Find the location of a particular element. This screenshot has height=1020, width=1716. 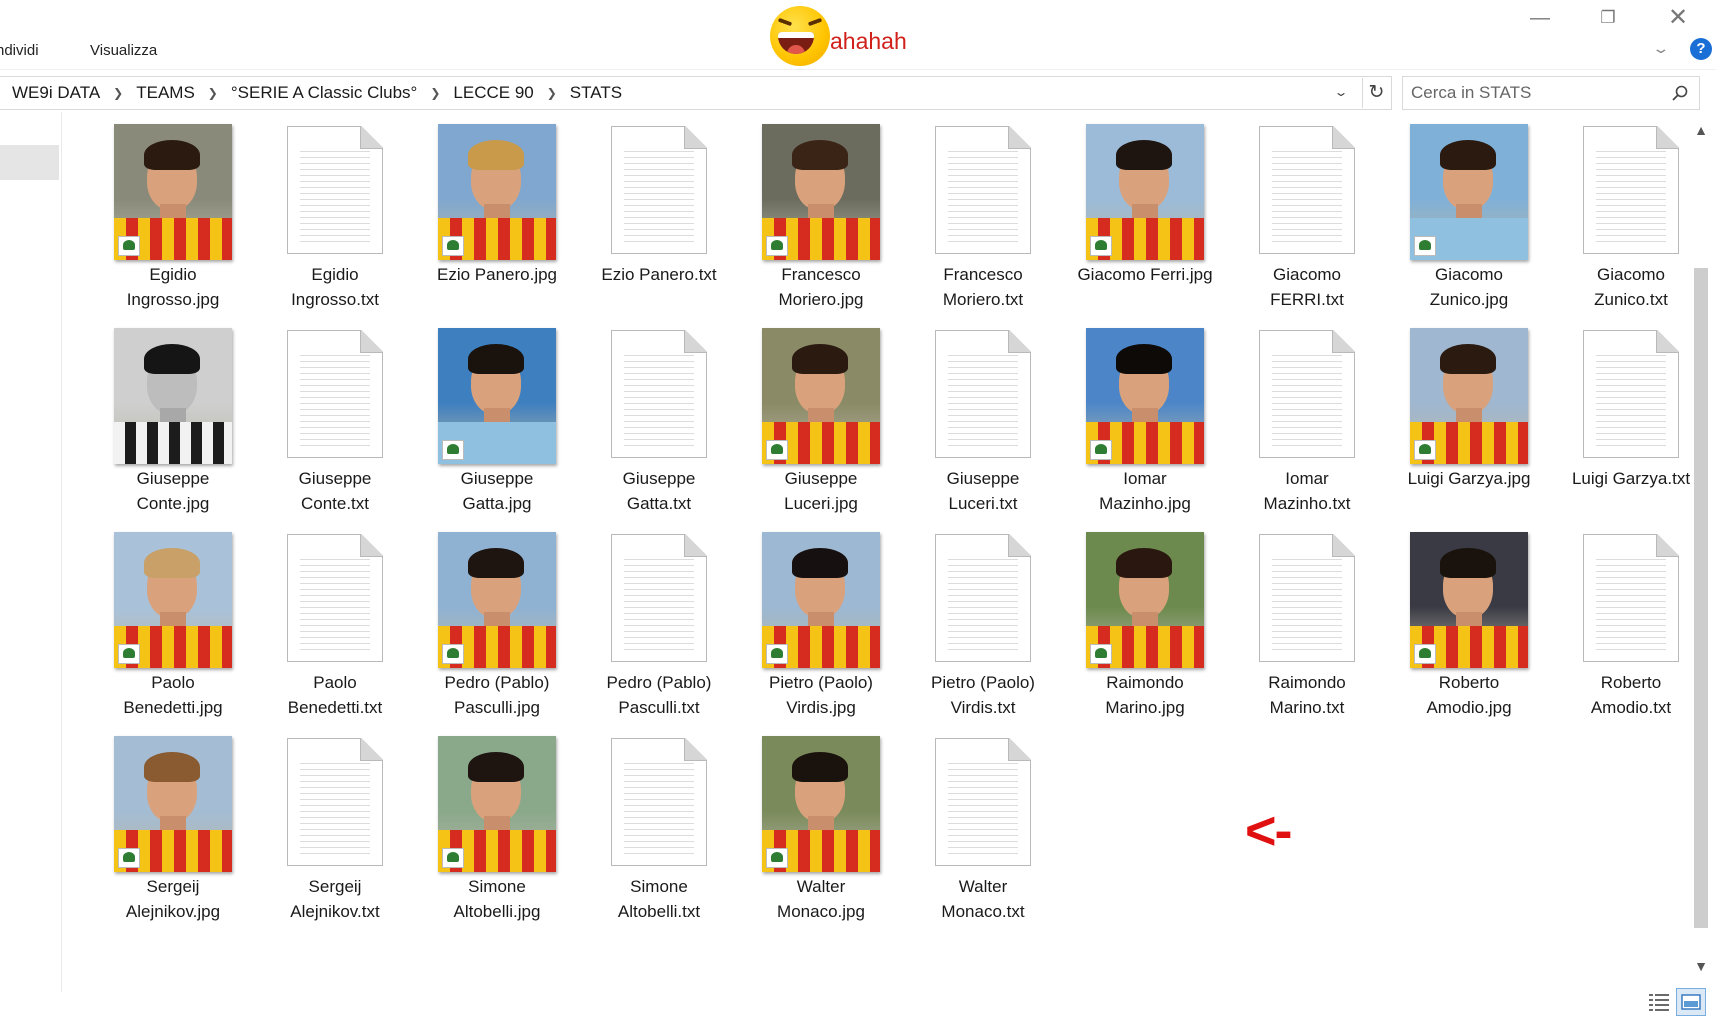

image-file-item: Roberto Amodio.jpg is located at coordinates (1469, 630).